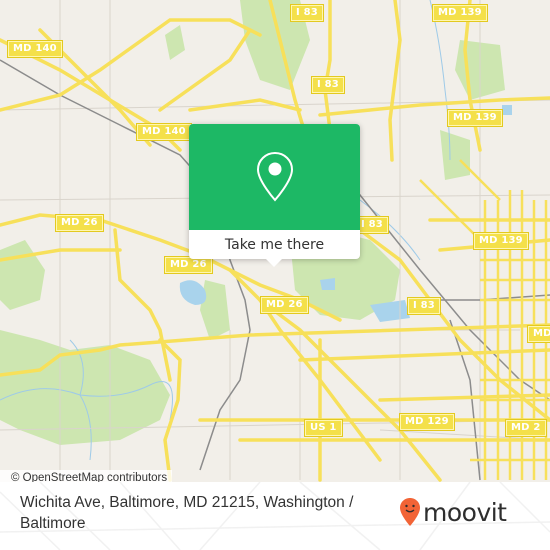 This screenshot has height=550, width=550. What do you see at coordinates (427, 422) in the screenshot?
I see `road-shield-md129: MD 129` at bounding box center [427, 422].